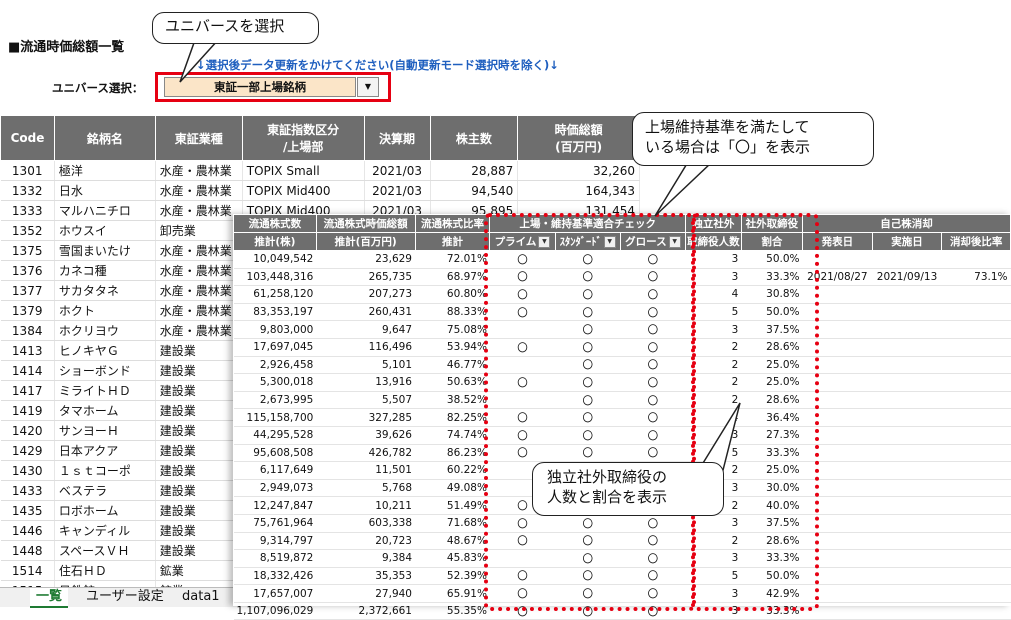 This screenshot has height=620, width=1011. I want to click on callout-directors: 独立社外取締役の 人数と割合を表示, so click(628, 489).